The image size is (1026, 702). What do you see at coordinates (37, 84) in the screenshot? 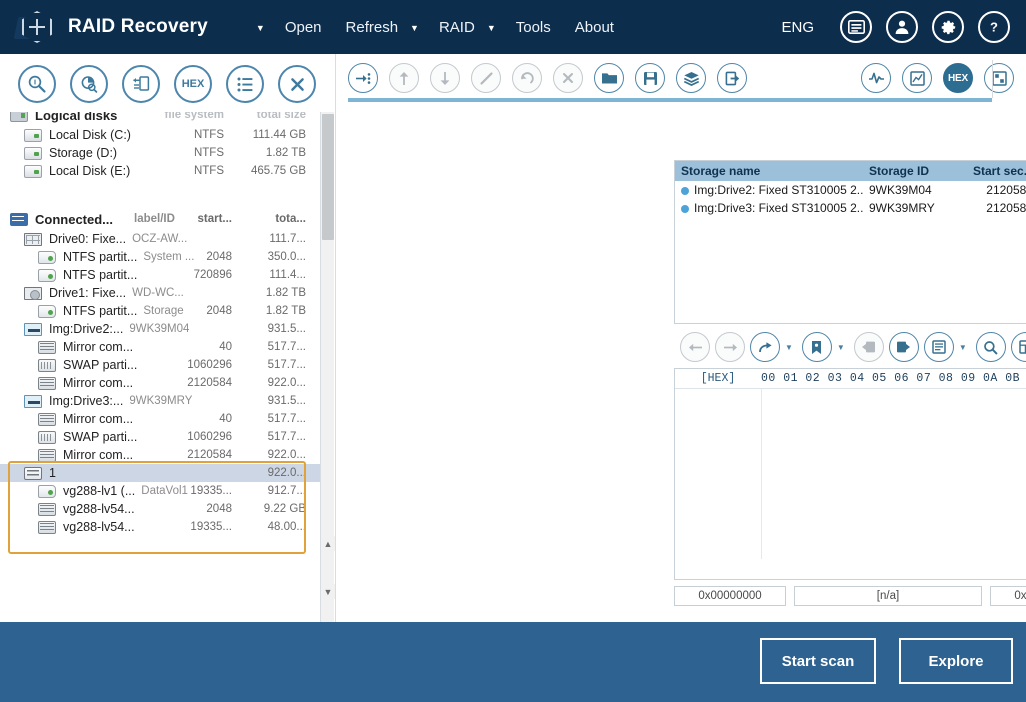
I see `scan-magnifier-icon` at bounding box center [37, 84].